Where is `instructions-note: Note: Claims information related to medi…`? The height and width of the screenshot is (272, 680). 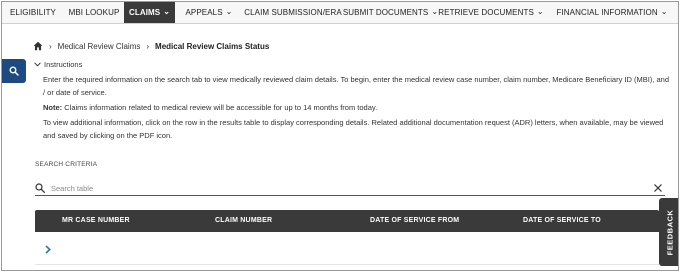
instructions-note: Note: Claims information related to medi… is located at coordinates (356, 107).